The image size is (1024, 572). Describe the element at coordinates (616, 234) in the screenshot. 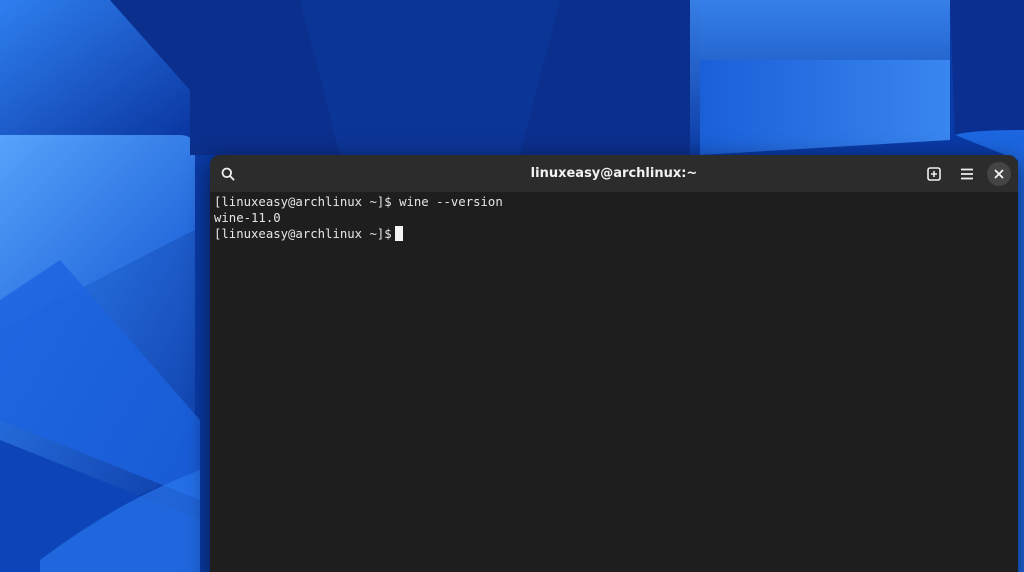

I see `terminal-prompt-line: [linuxeasy@archlinux ~]$` at that location.